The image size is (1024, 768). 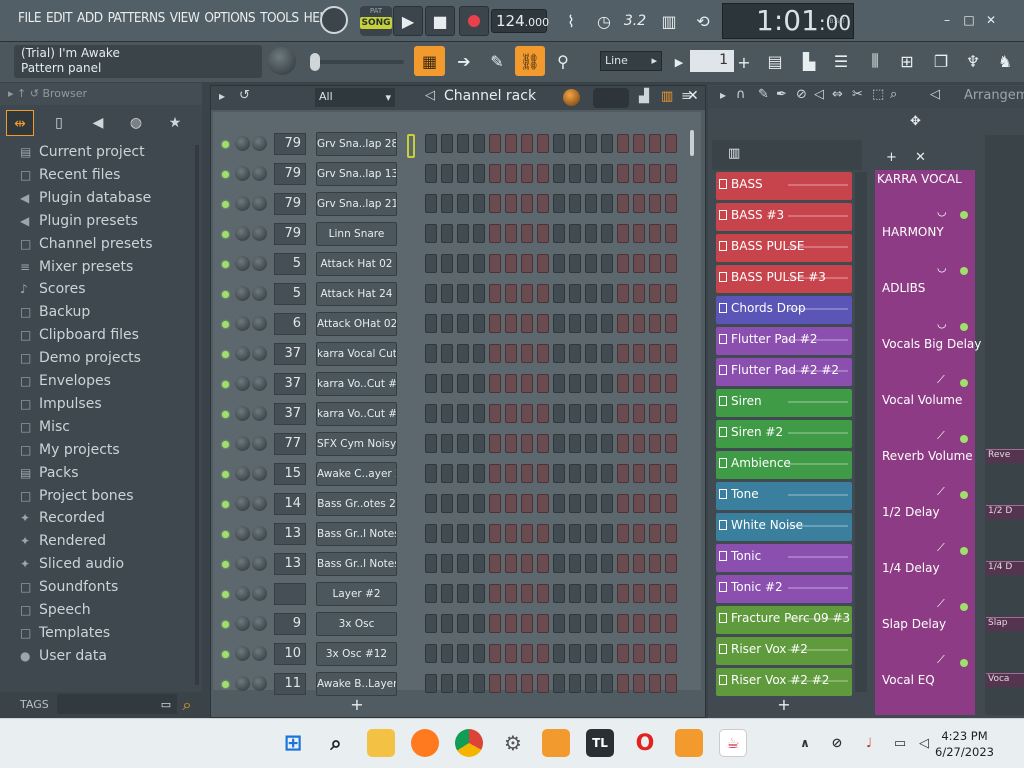 What do you see at coordinates (869, 743) in the screenshot?
I see `microphone-icon: ♩` at bounding box center [869, 743].